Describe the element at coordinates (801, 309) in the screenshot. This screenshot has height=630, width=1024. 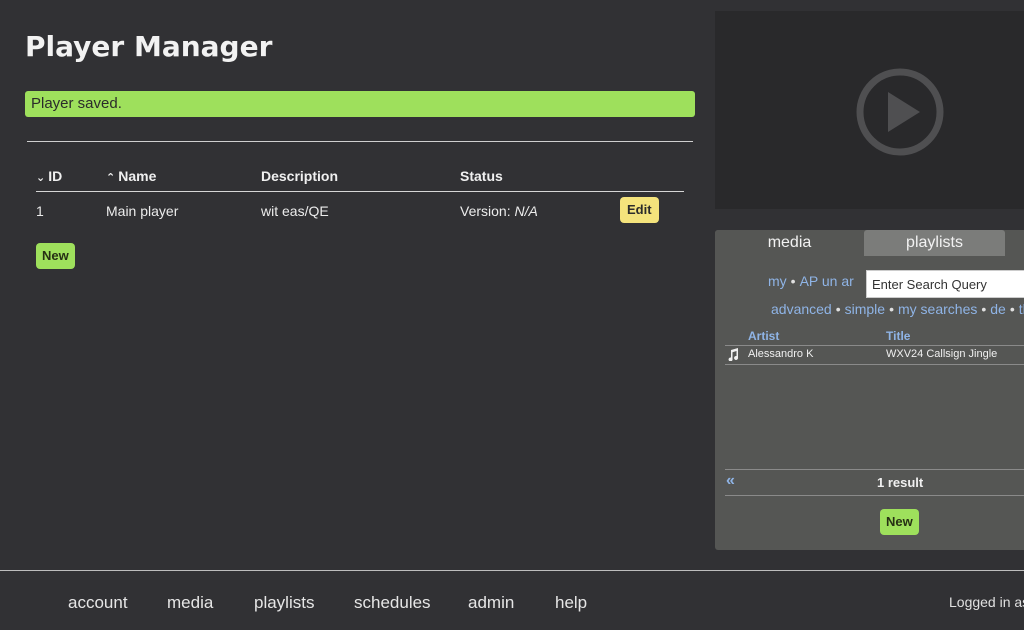
I see `advanced-link: advanced` at that location.